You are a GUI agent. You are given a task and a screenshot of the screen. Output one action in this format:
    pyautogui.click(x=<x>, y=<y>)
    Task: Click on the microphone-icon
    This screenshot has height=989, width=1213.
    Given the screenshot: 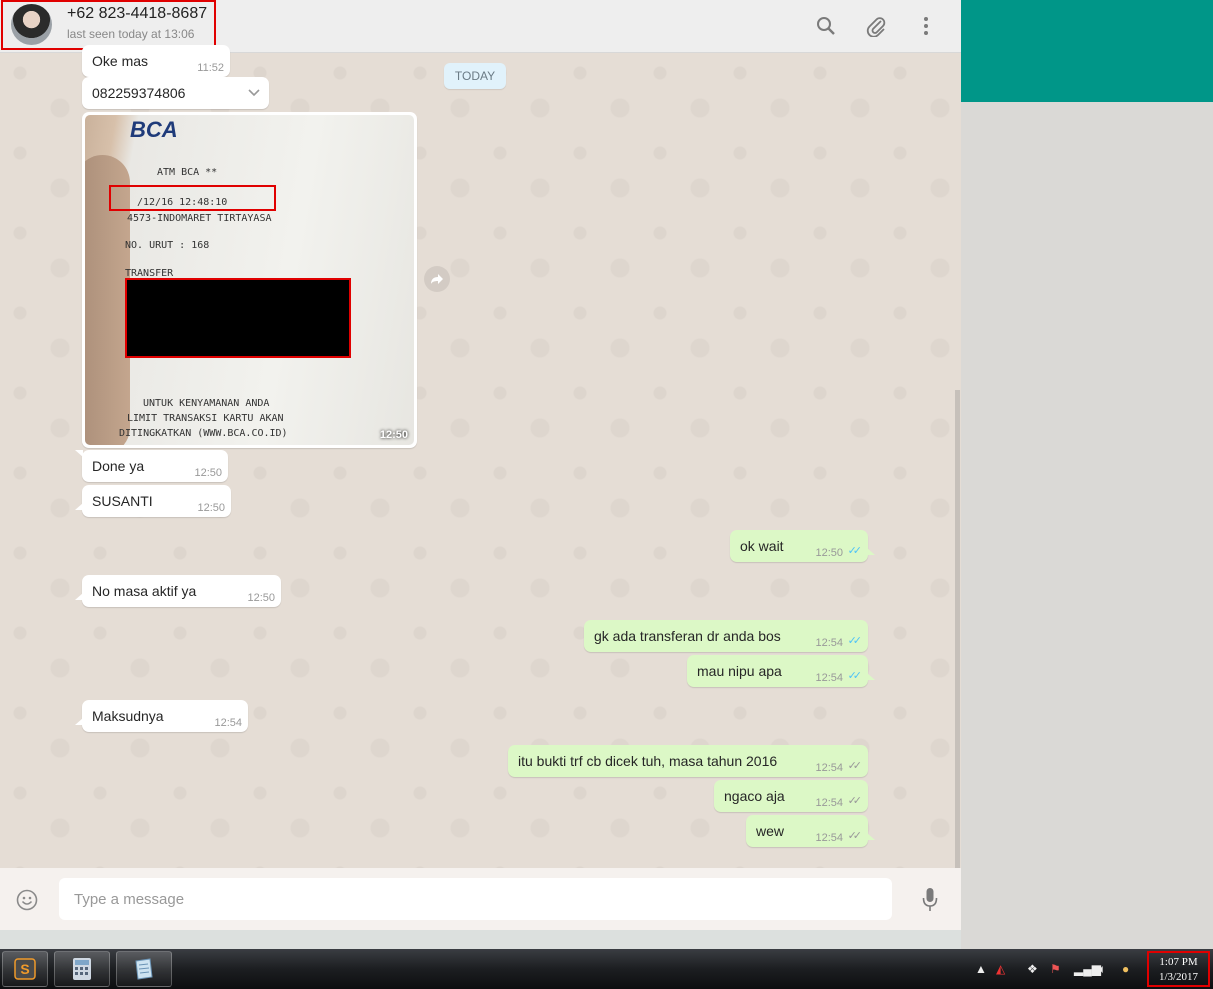 What is the action you would take?
    pyautogui.click(x=930, y=900)
    